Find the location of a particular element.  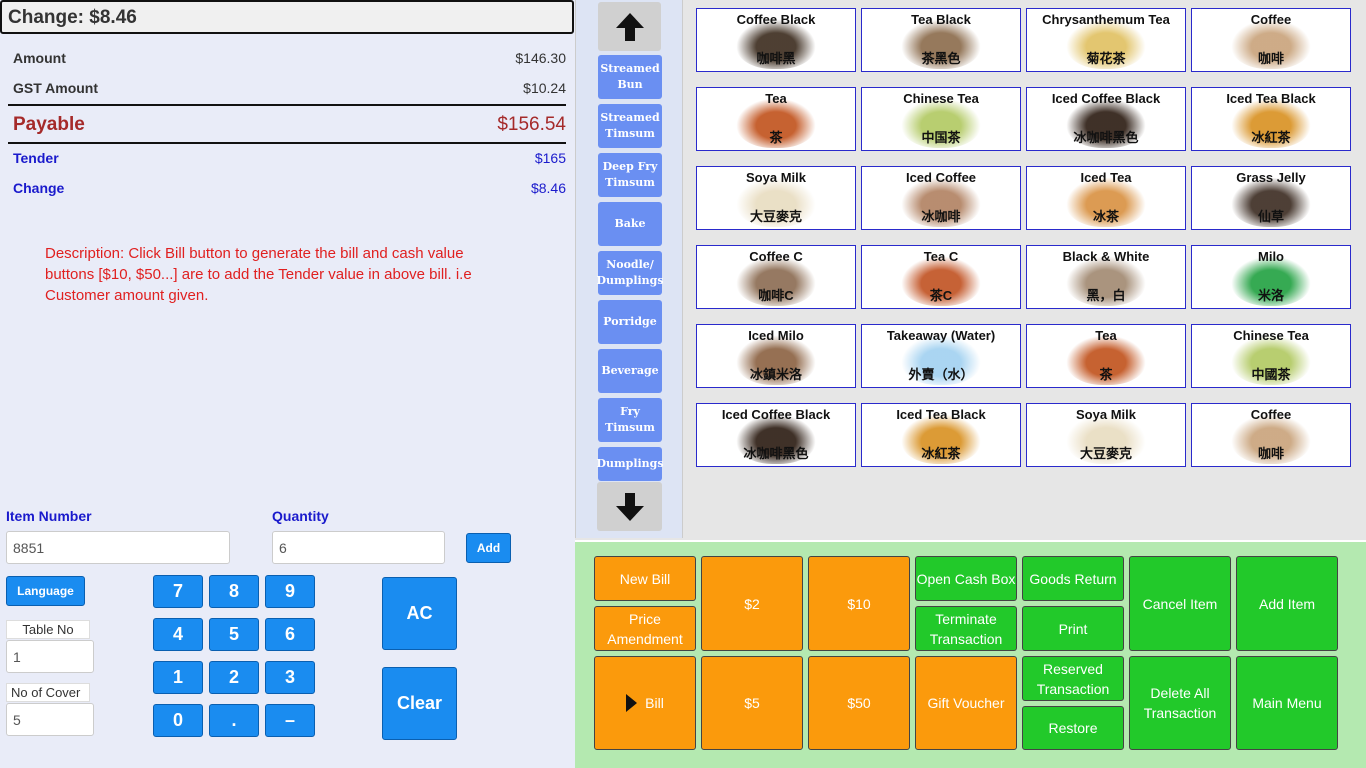

category-beverage: Beverage is located at coordinates (630, 371).